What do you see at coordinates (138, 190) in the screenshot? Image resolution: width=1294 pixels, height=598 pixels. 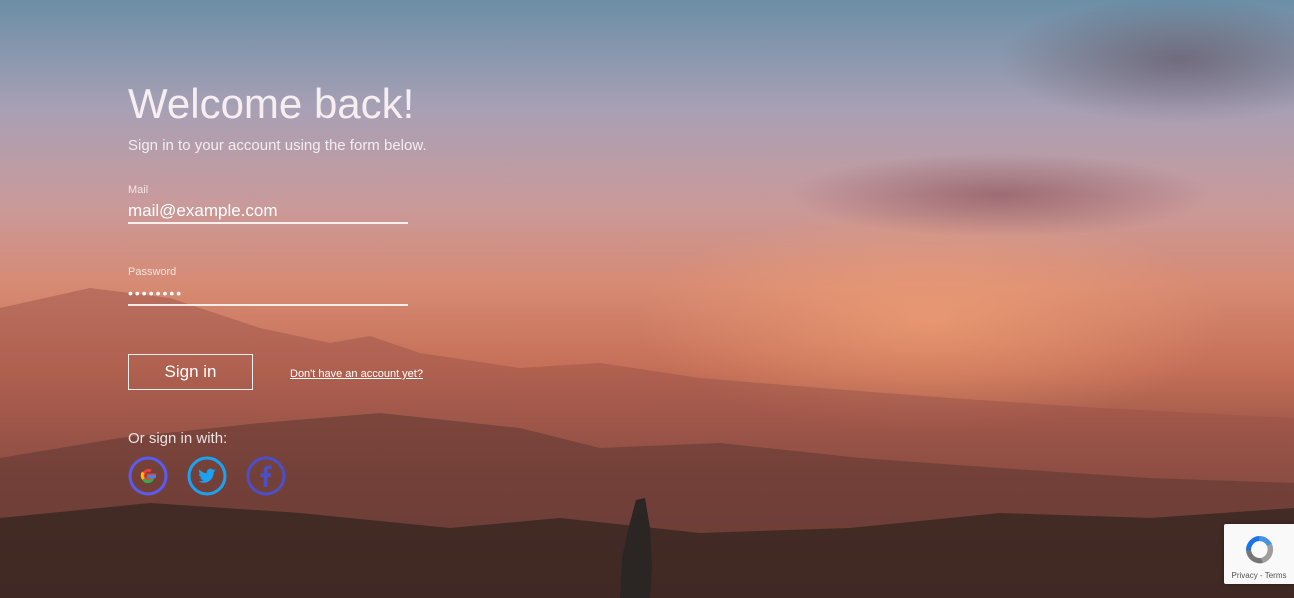 I see `mail-label: Mail` at bounding box center [138, 190].